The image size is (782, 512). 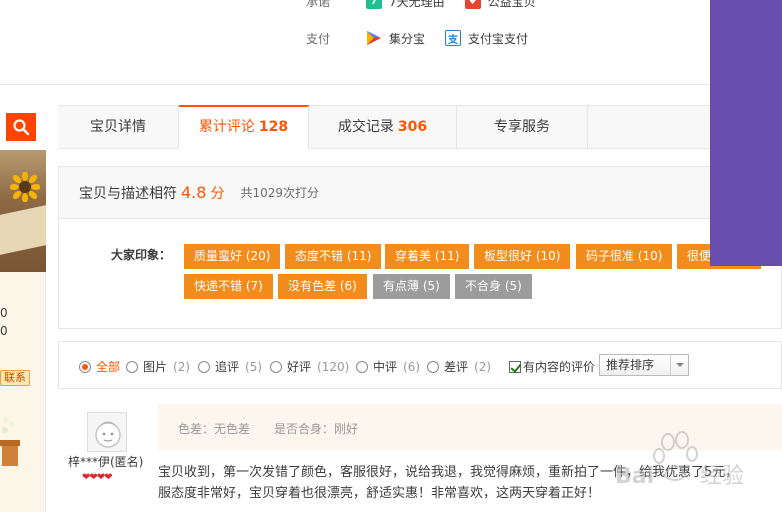 I want to click on tab-reviews-count: 128, so click(x=273, y=127).